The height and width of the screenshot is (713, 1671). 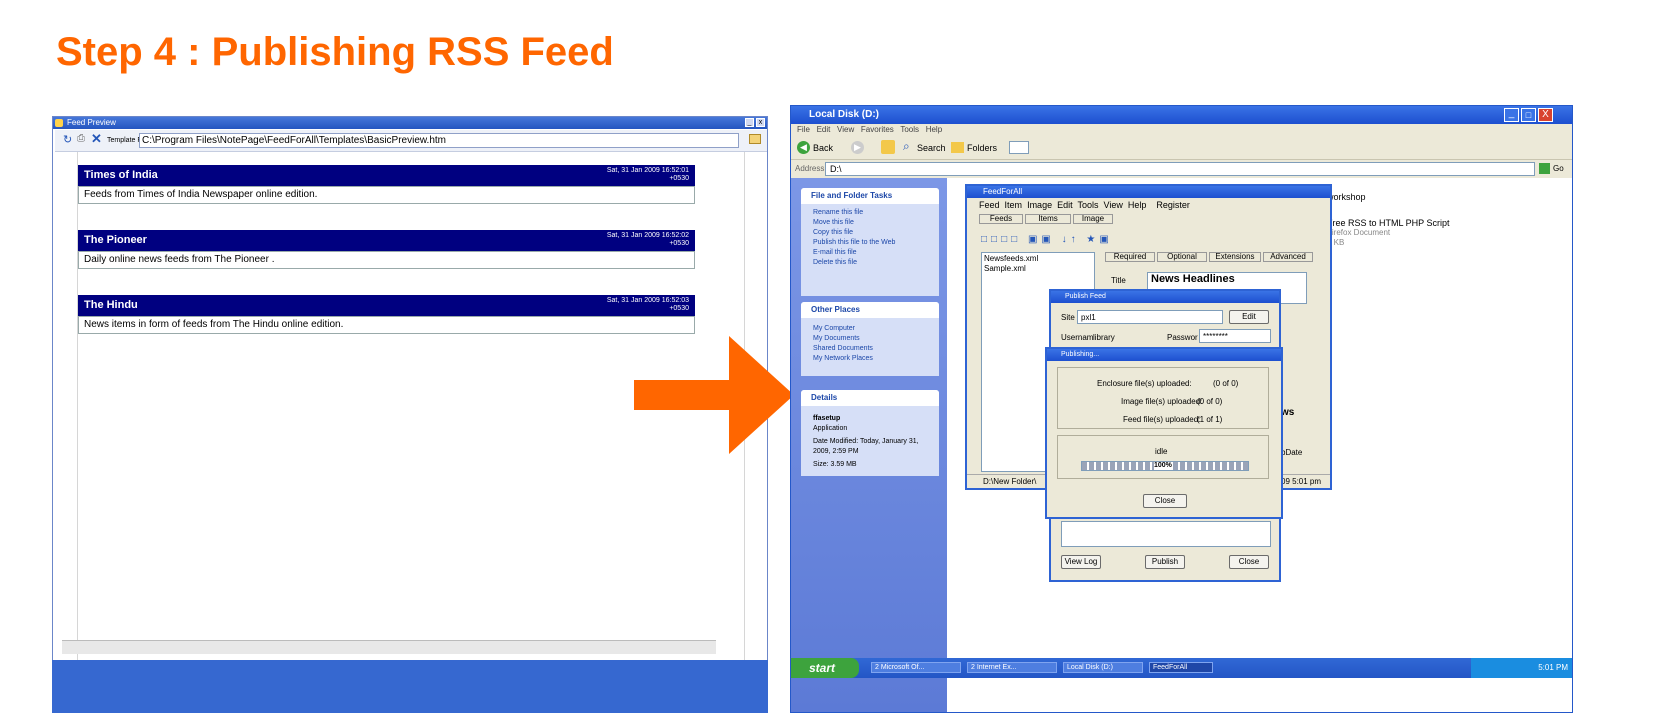 What do you see at coordinates (1148, 192) in the screenshot?
I see `feedforall-titlebar: FeedForAll` at bounding box center [1148, 192].